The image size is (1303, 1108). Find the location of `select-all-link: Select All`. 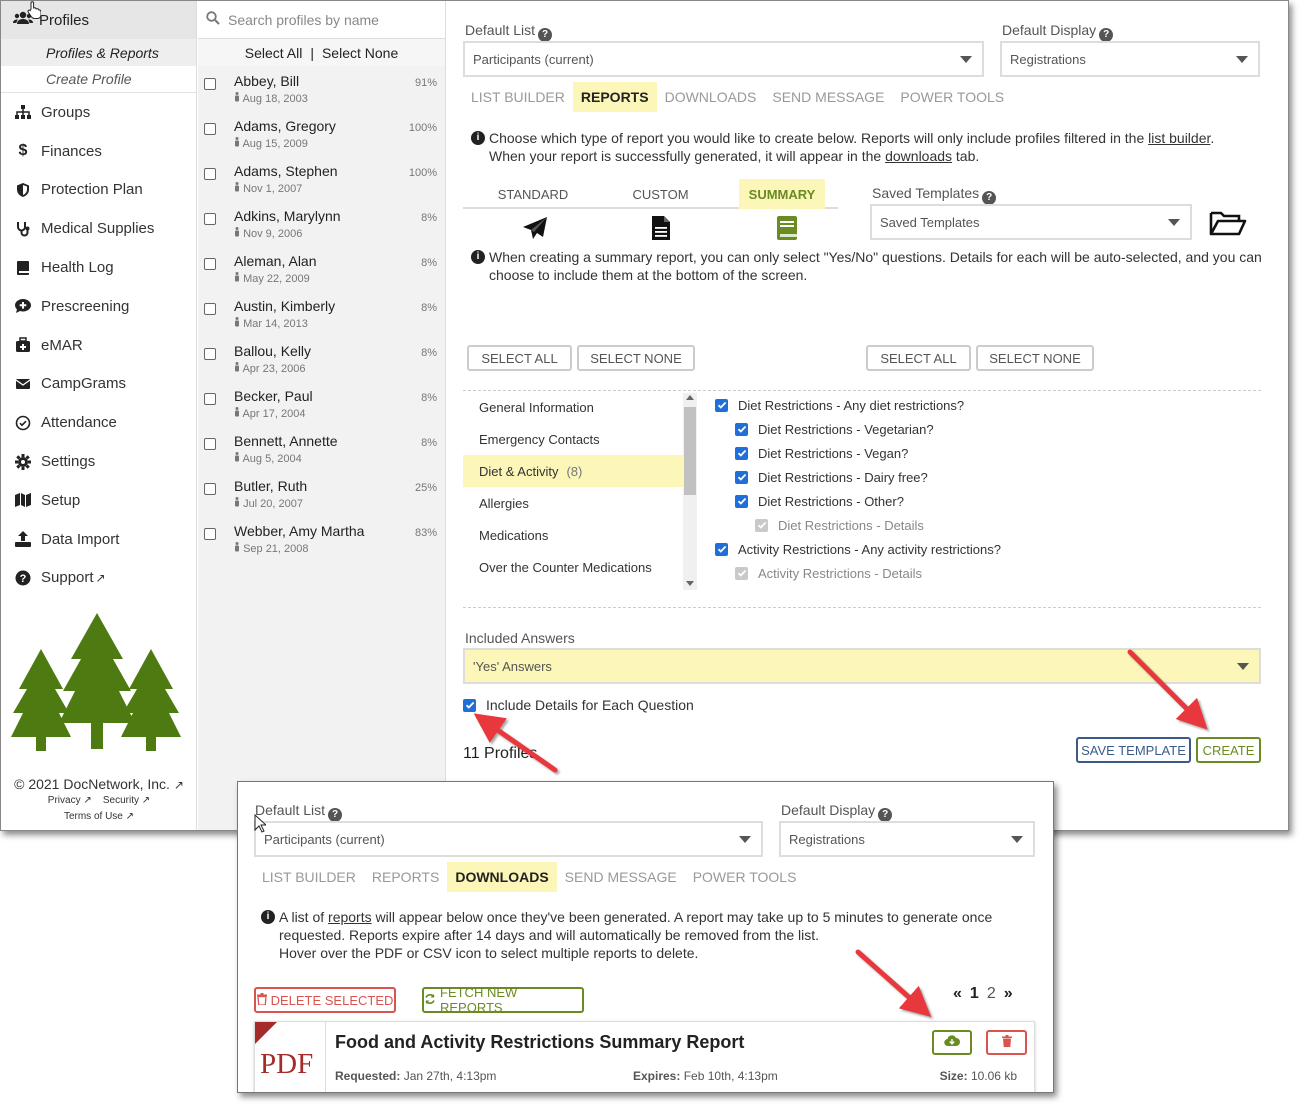

select-all-link: Select All is located at coordinates (274, 53).